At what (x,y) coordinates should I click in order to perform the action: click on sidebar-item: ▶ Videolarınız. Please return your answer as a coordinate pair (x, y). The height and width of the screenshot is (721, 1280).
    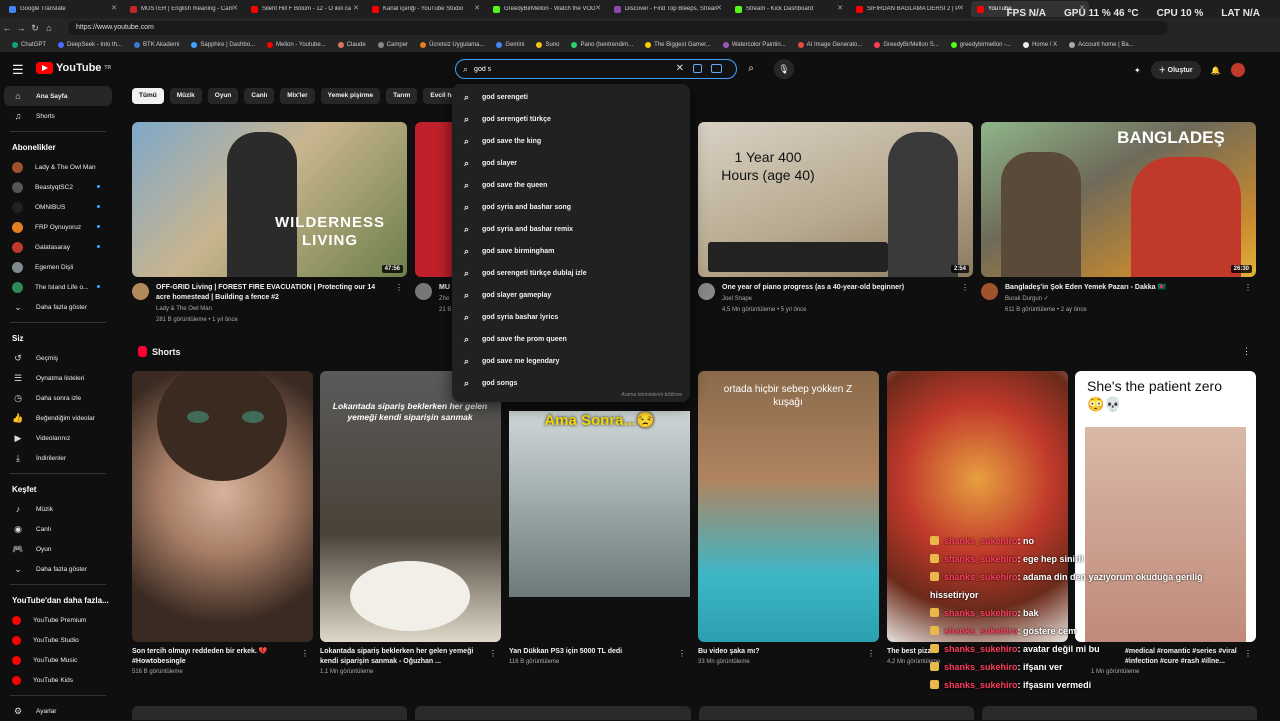
    Looking at the image, I should click on (58, 438).